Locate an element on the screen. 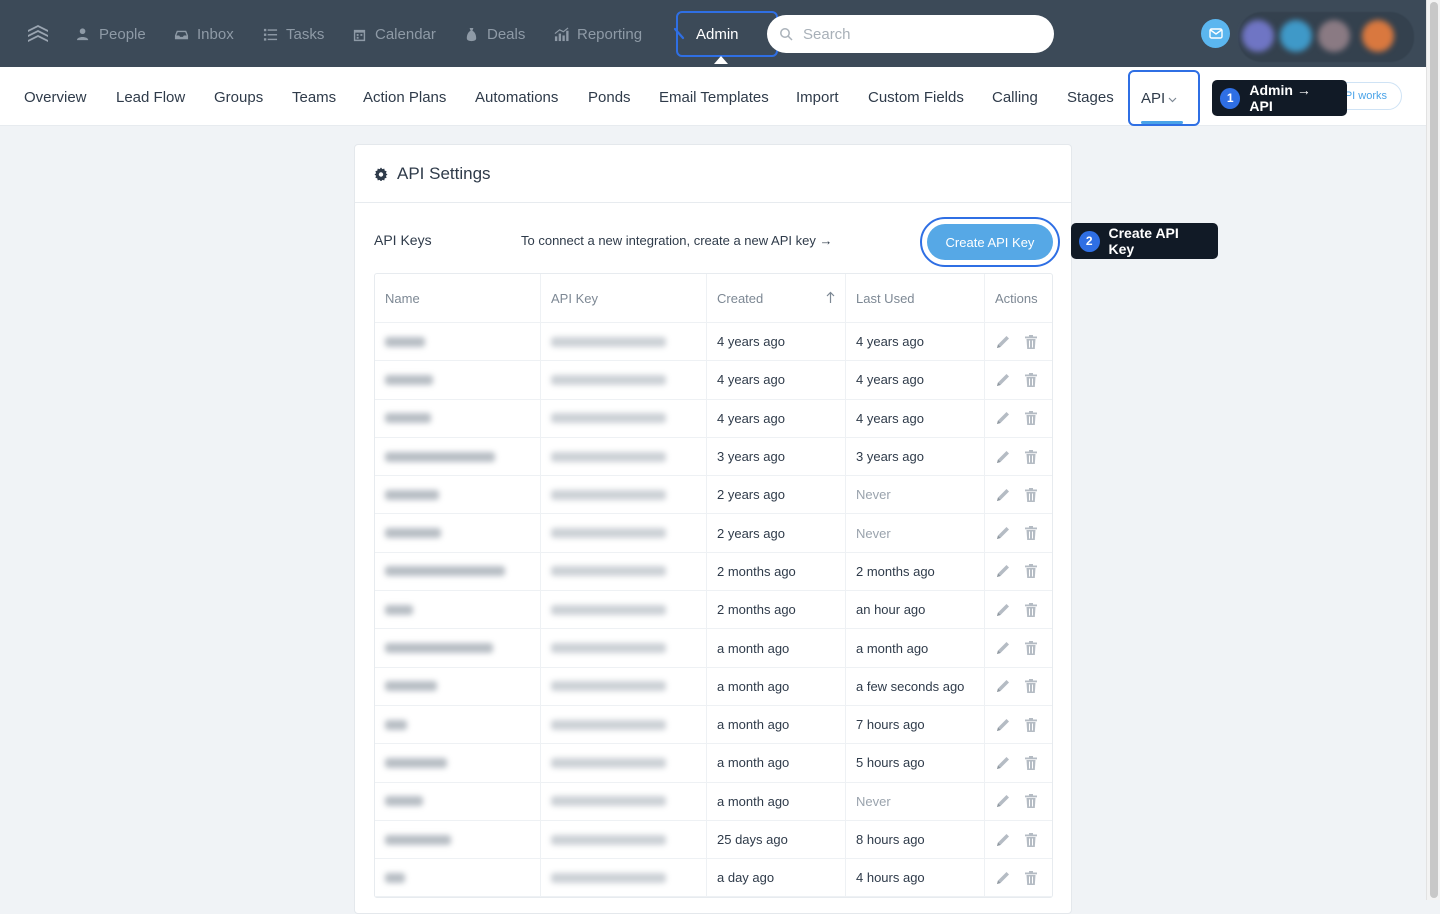 This screenshot has width=1440, height=914. scrollbar-thumb is located at coordinates (1434, 450).